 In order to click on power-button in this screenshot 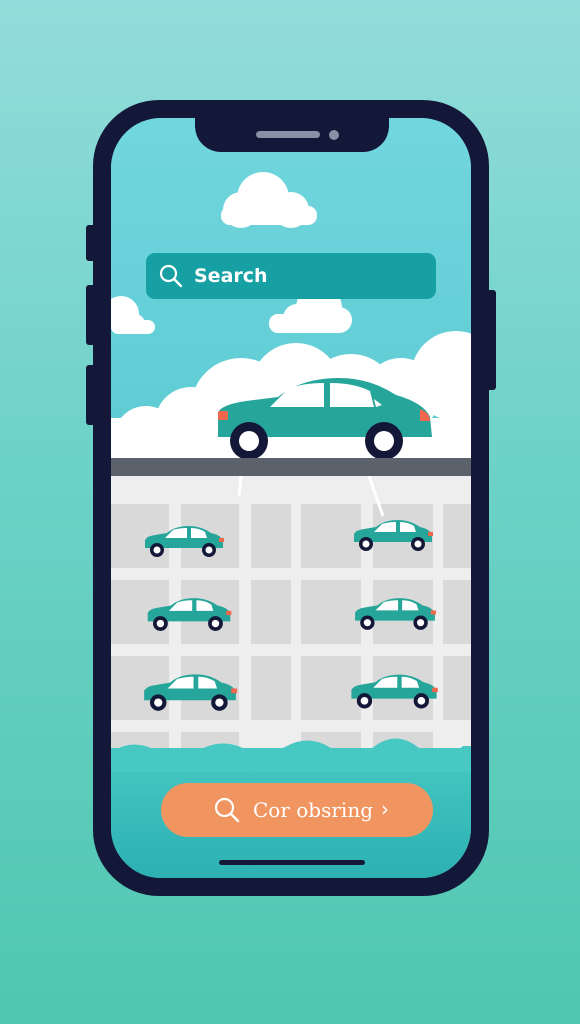, I will do `click(492, 340)`.